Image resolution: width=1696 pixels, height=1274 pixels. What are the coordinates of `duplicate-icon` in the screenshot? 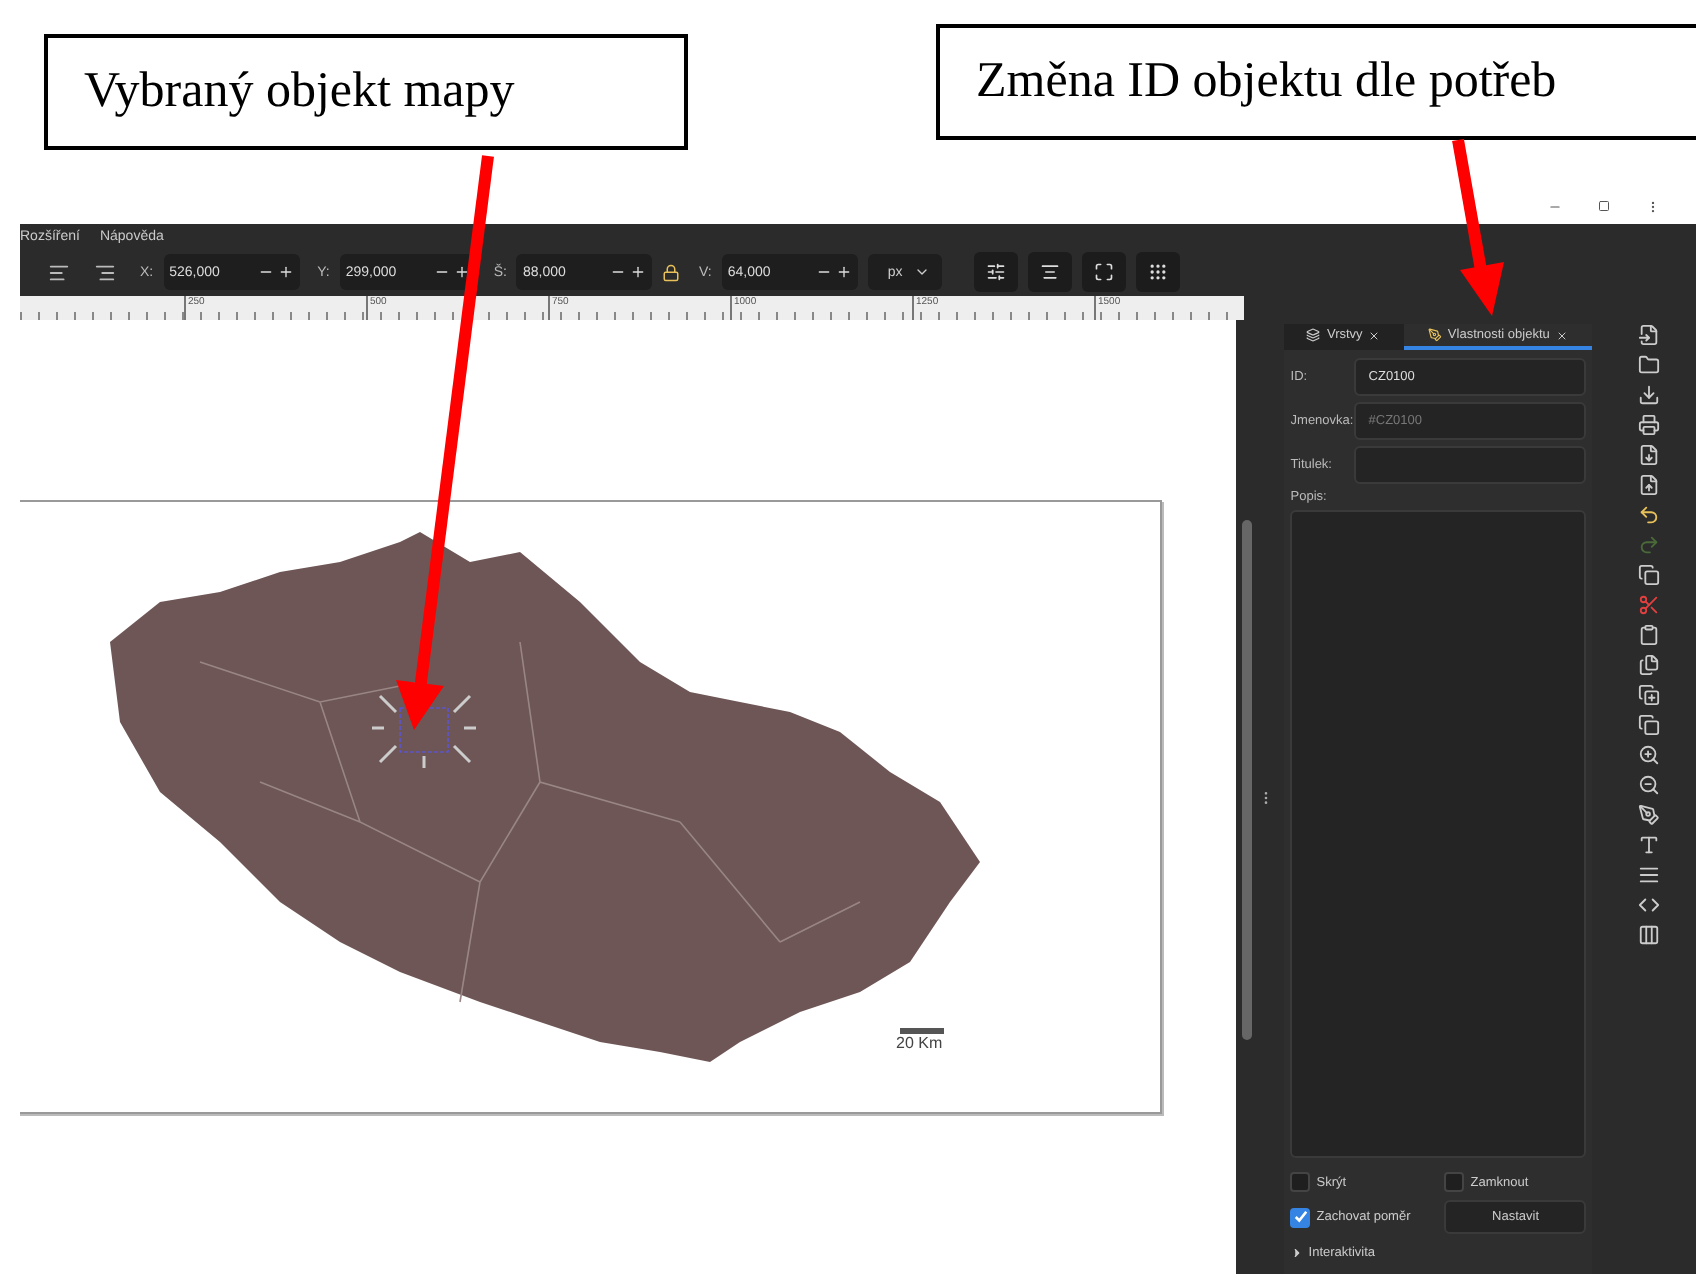 It's located at (1648, 665).